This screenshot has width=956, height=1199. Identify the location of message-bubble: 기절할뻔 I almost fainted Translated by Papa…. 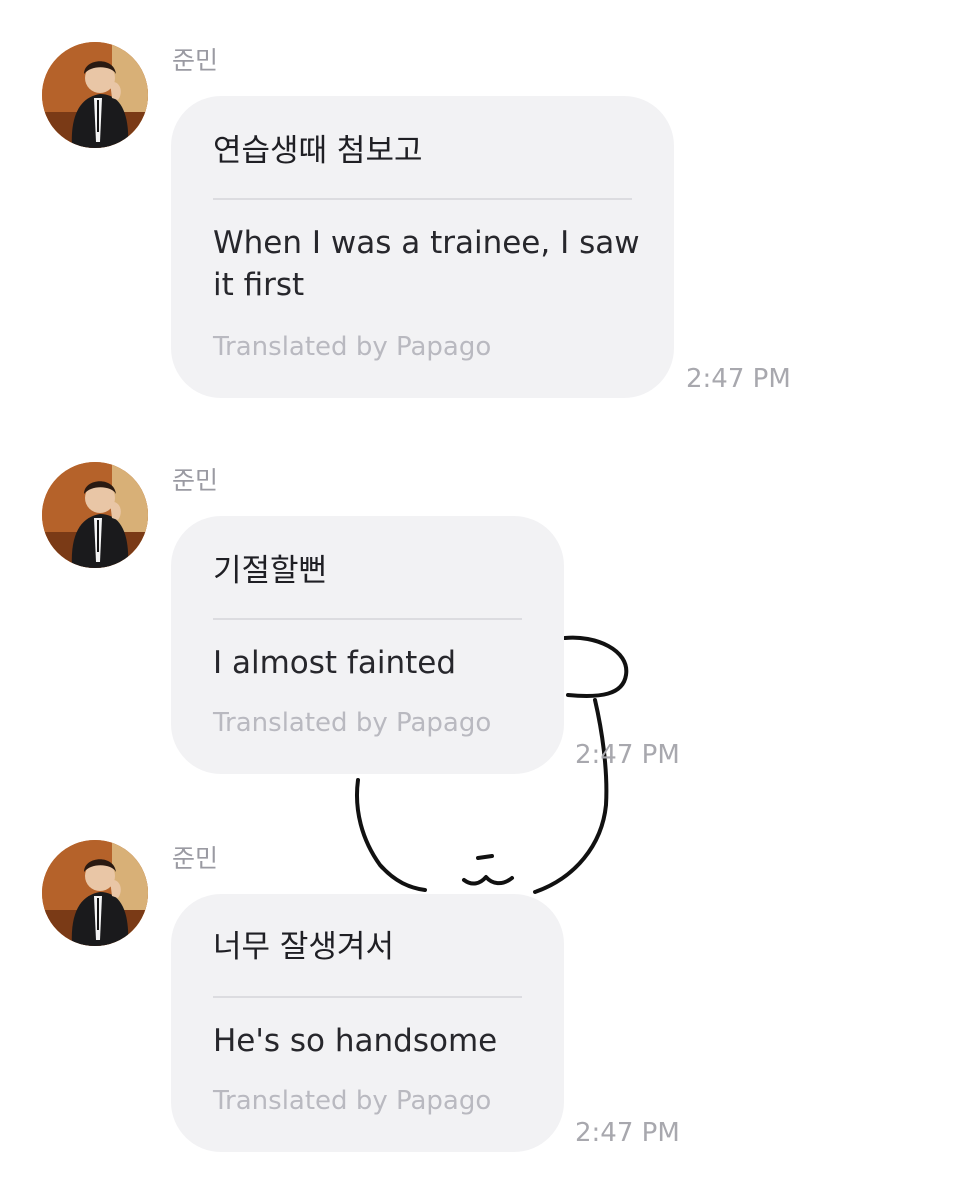
(367, 645).